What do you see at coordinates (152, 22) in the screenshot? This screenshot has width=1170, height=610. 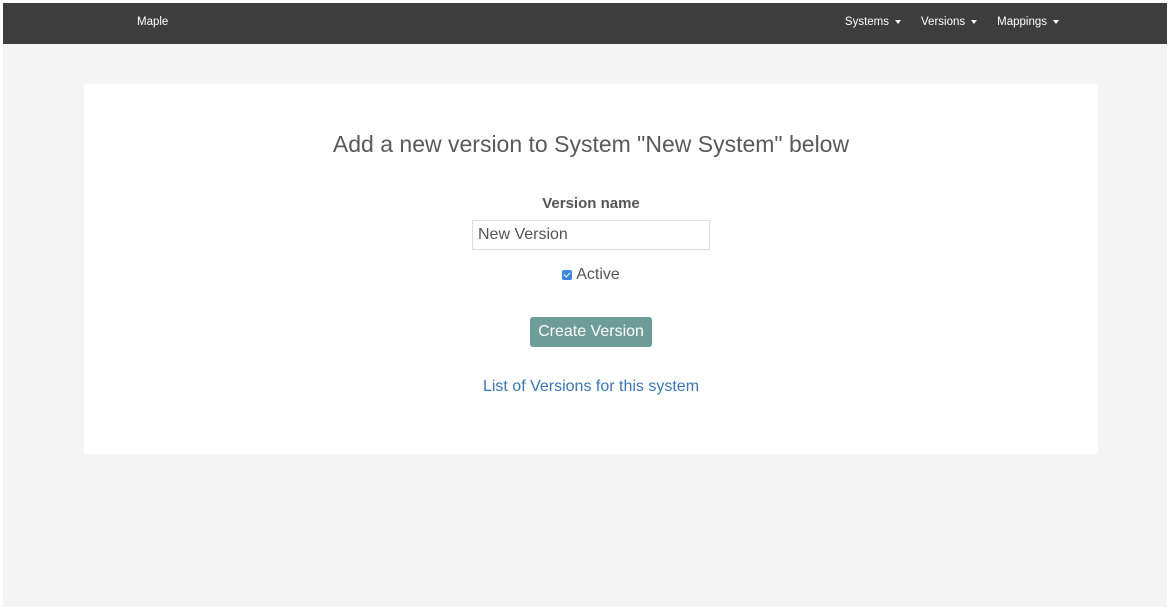 I see `brand-link: Maple` at bounding box center [152, 22].